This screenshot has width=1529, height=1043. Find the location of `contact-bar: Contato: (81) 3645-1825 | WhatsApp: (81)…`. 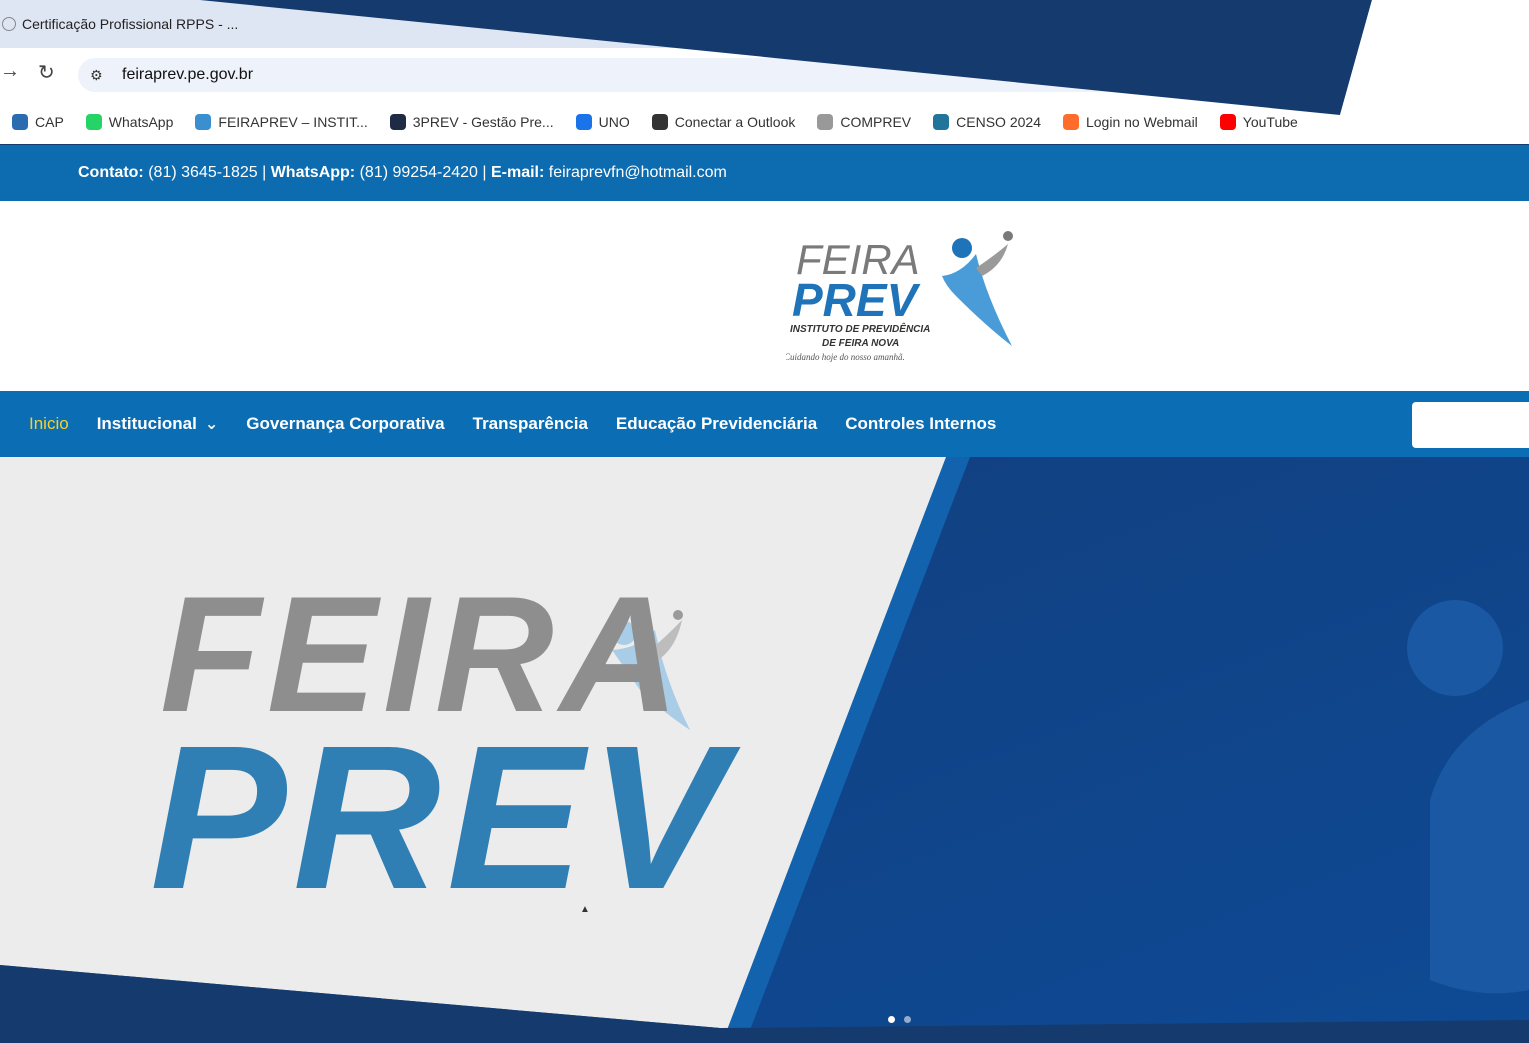

contact-bar: Contato: (81) 3645-1825 | WhatsApp: (81)… is located at coordinates (764, 173).